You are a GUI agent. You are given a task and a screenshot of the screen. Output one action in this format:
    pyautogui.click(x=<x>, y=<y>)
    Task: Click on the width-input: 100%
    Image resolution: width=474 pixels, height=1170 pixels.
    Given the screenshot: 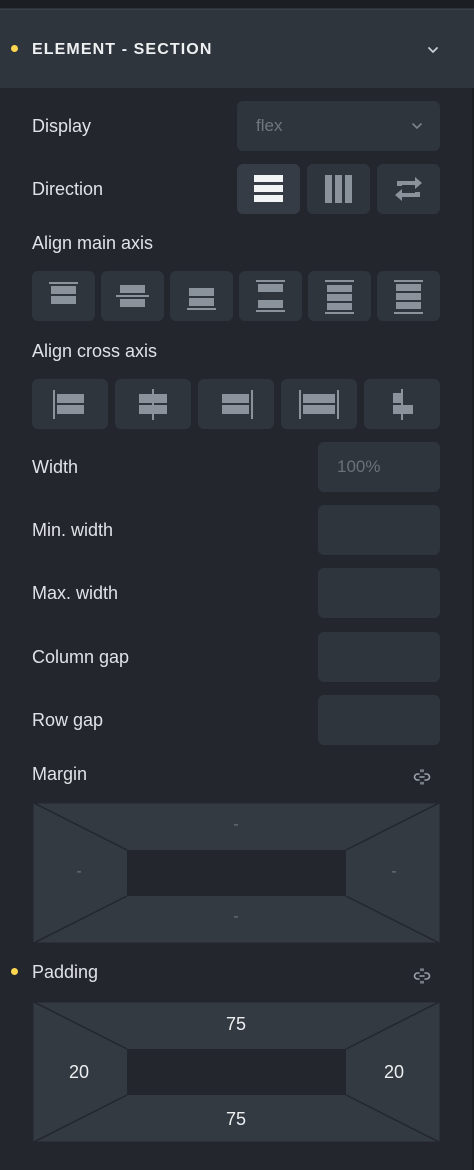 What is the action you would take?
    pyautogui.click(x=379, y=467)
    